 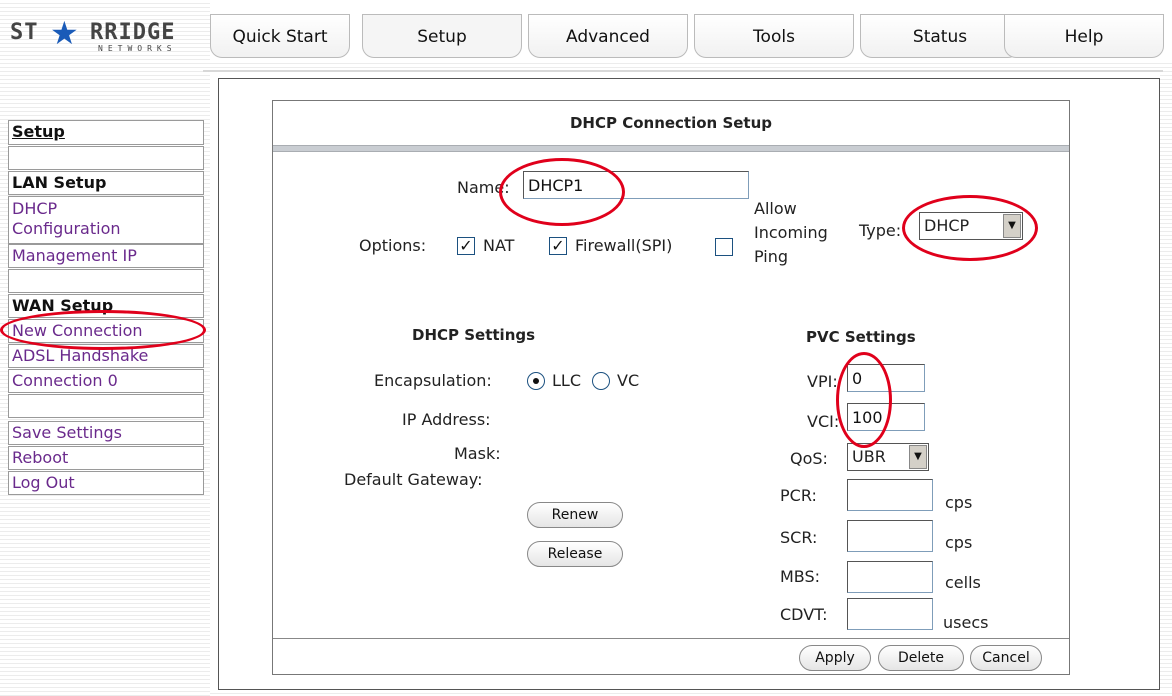 I want to click on type-select: DHCP ▼, so click(x=971, y=226).